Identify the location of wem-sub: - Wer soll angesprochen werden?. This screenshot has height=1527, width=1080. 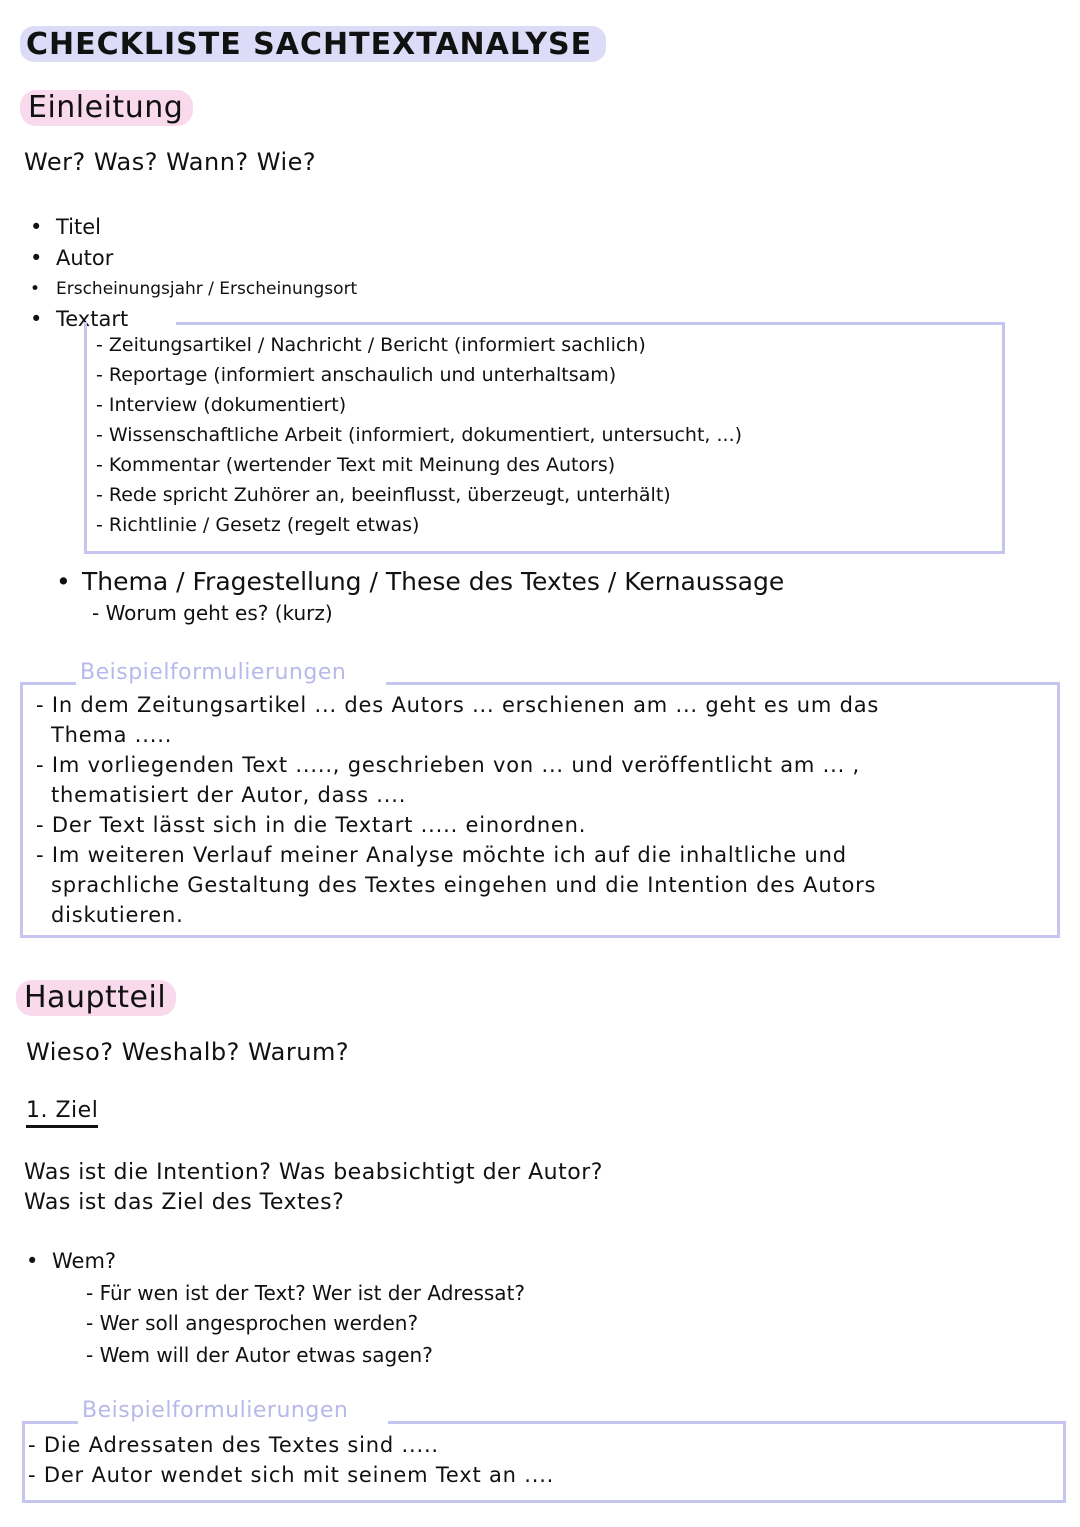
(252, 1323).